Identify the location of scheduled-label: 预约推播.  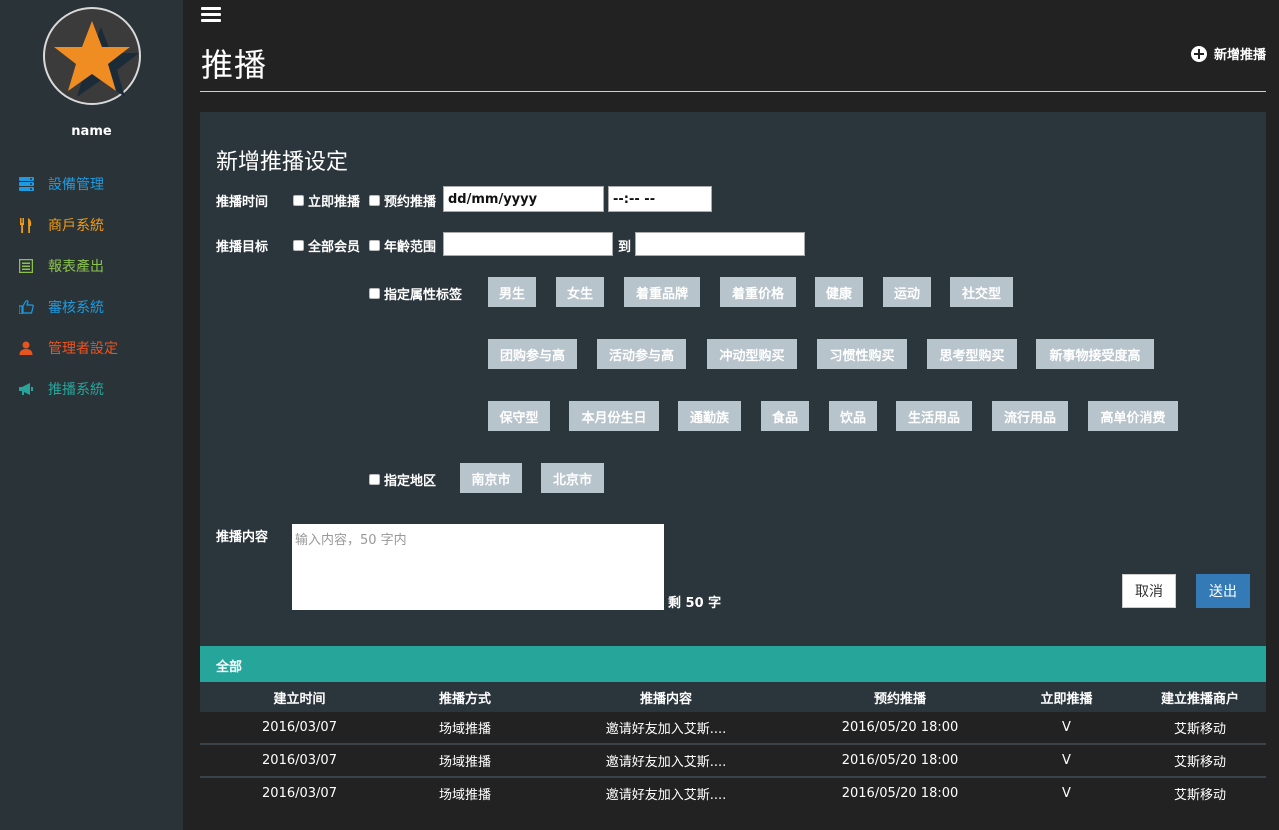
(410, 202).